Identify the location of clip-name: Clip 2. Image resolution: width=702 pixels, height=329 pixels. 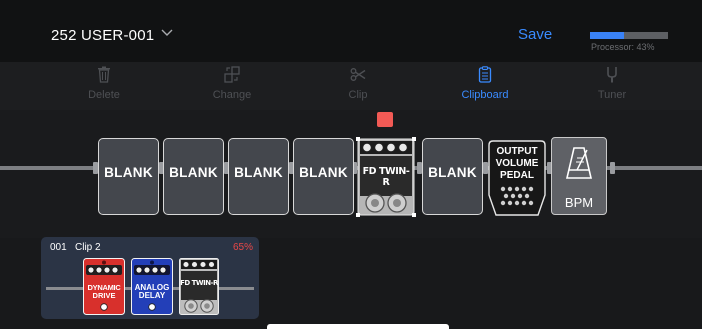
(88, 247).